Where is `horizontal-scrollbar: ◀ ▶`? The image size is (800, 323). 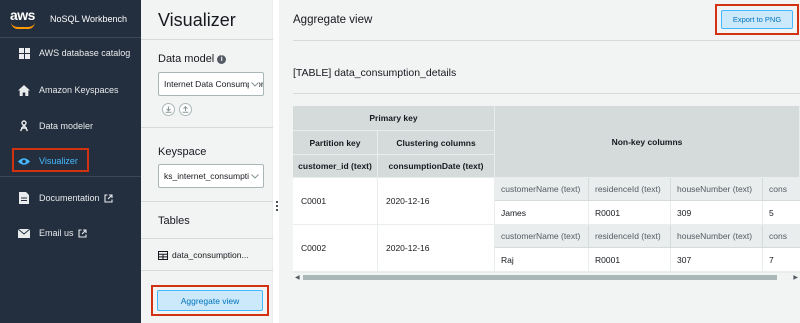
horizontal-scrollbar: ◀ ▶ is located at coordinates (546, 276).